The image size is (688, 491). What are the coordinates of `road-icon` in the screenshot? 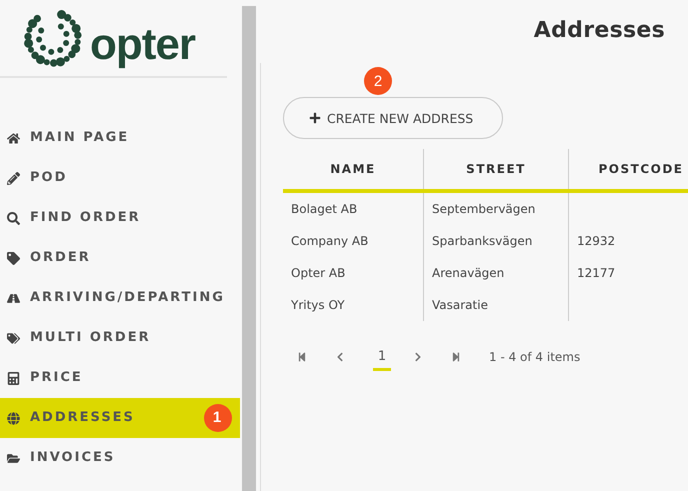 It's located at (13, 298).